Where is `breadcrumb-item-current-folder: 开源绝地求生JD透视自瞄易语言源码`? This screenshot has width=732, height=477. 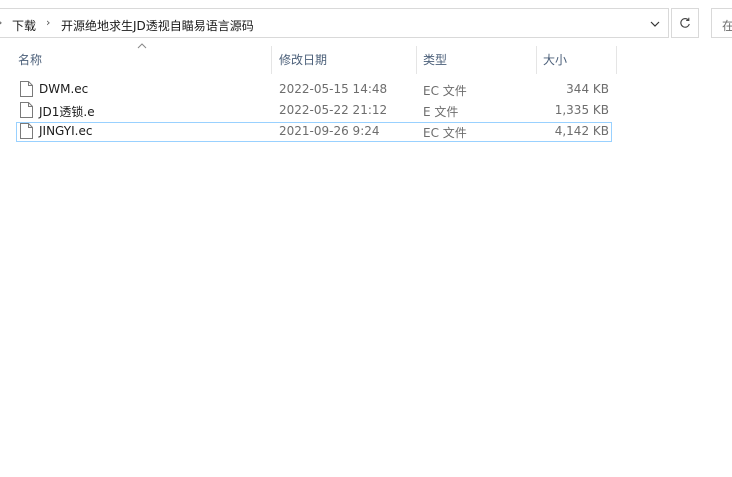
breadcrumb-item-current-folder: 开源绝地求生JD透视自瞄易语言源码 is located at coordinates (157, 25).